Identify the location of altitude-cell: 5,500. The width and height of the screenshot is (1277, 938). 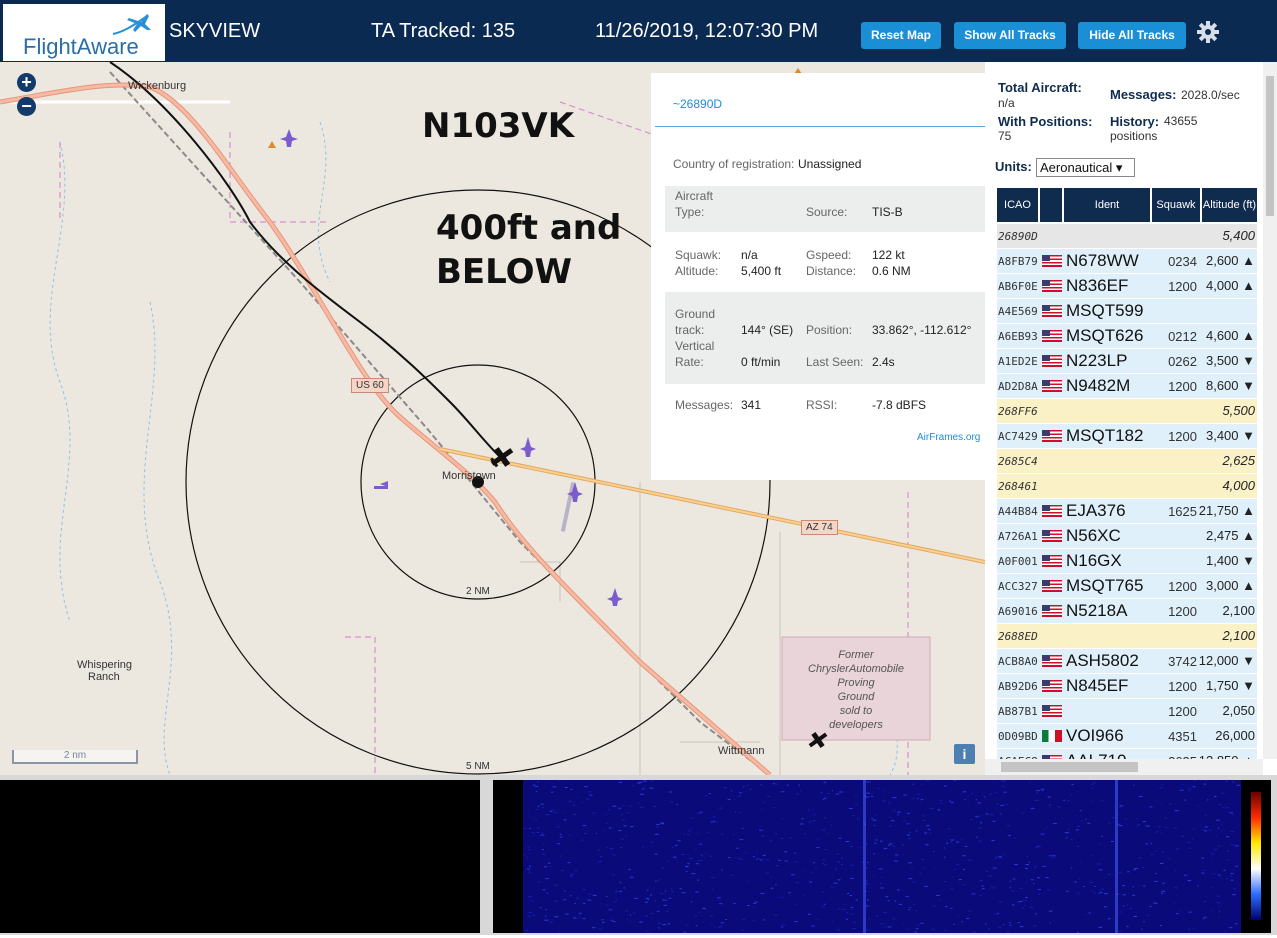
(1238, 410).